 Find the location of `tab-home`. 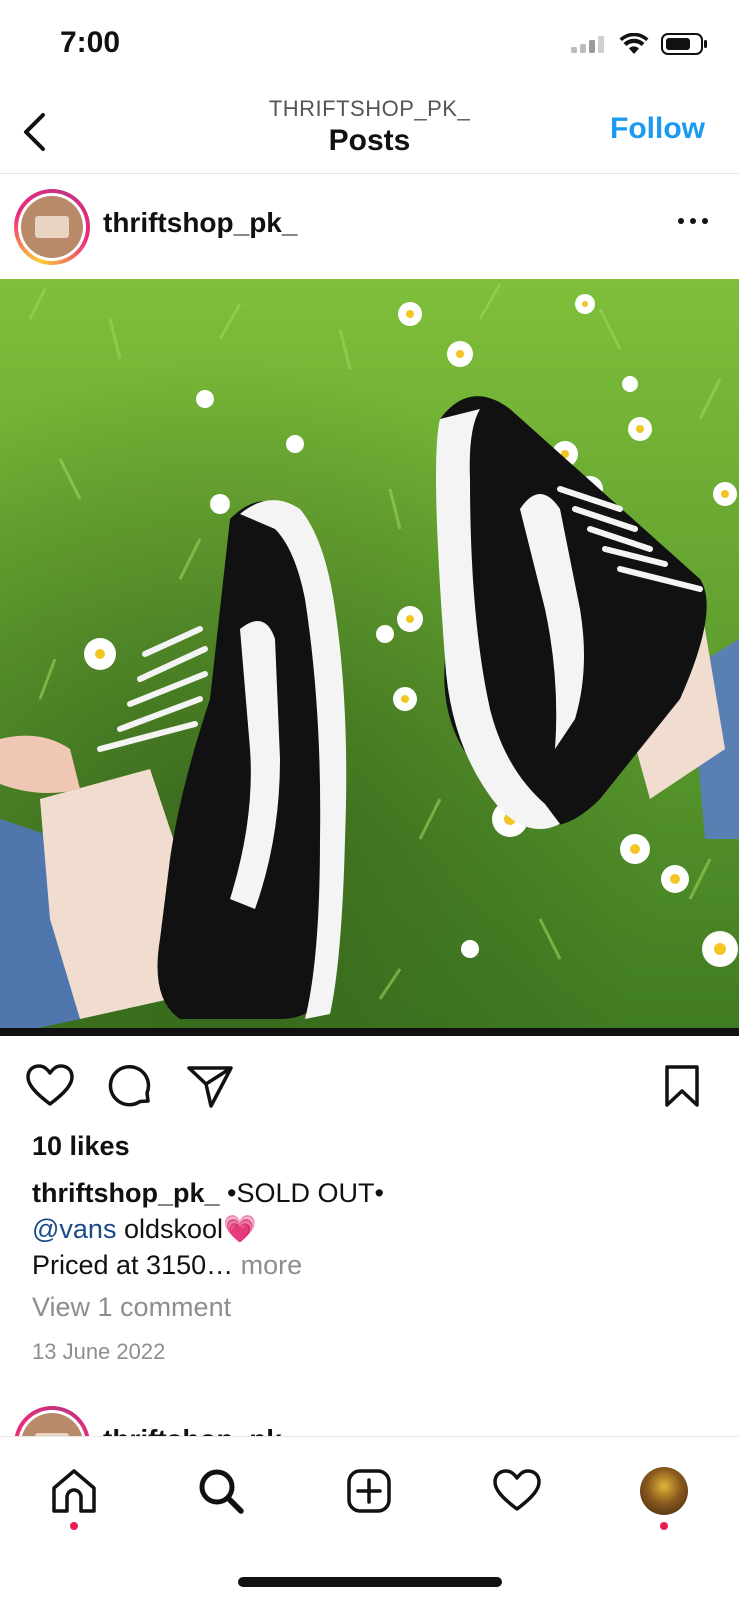

tab-home is located at coordinates (74, 1491).